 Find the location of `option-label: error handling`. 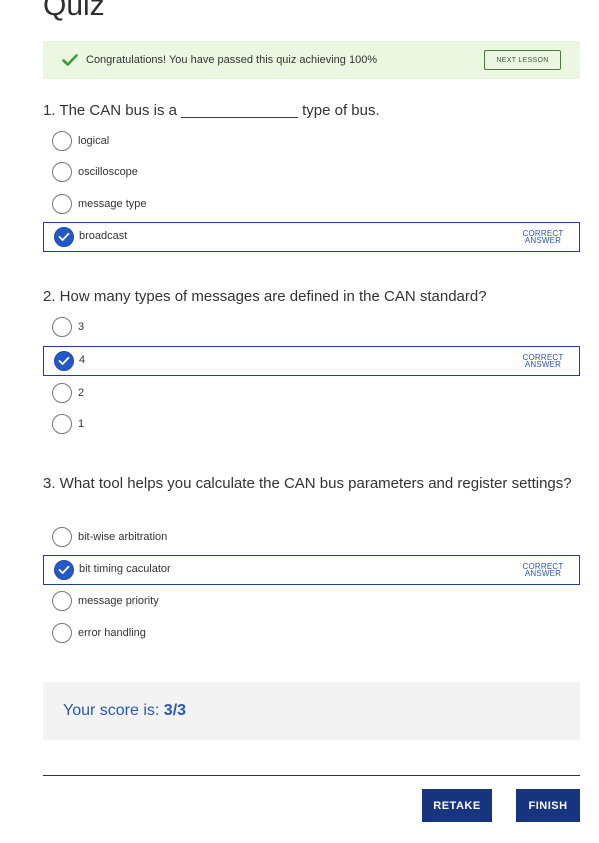

option-label: error handling is located at coordinates (112, 633).